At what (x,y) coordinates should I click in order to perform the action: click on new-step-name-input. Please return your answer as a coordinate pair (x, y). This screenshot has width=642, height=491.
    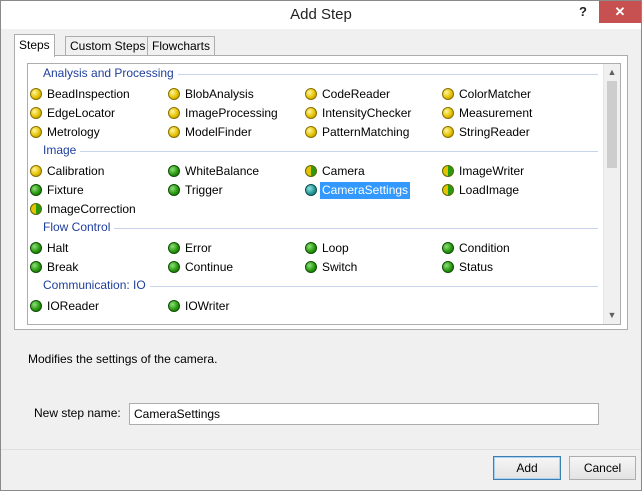
    Looking at the image, I should click on (364, 414).